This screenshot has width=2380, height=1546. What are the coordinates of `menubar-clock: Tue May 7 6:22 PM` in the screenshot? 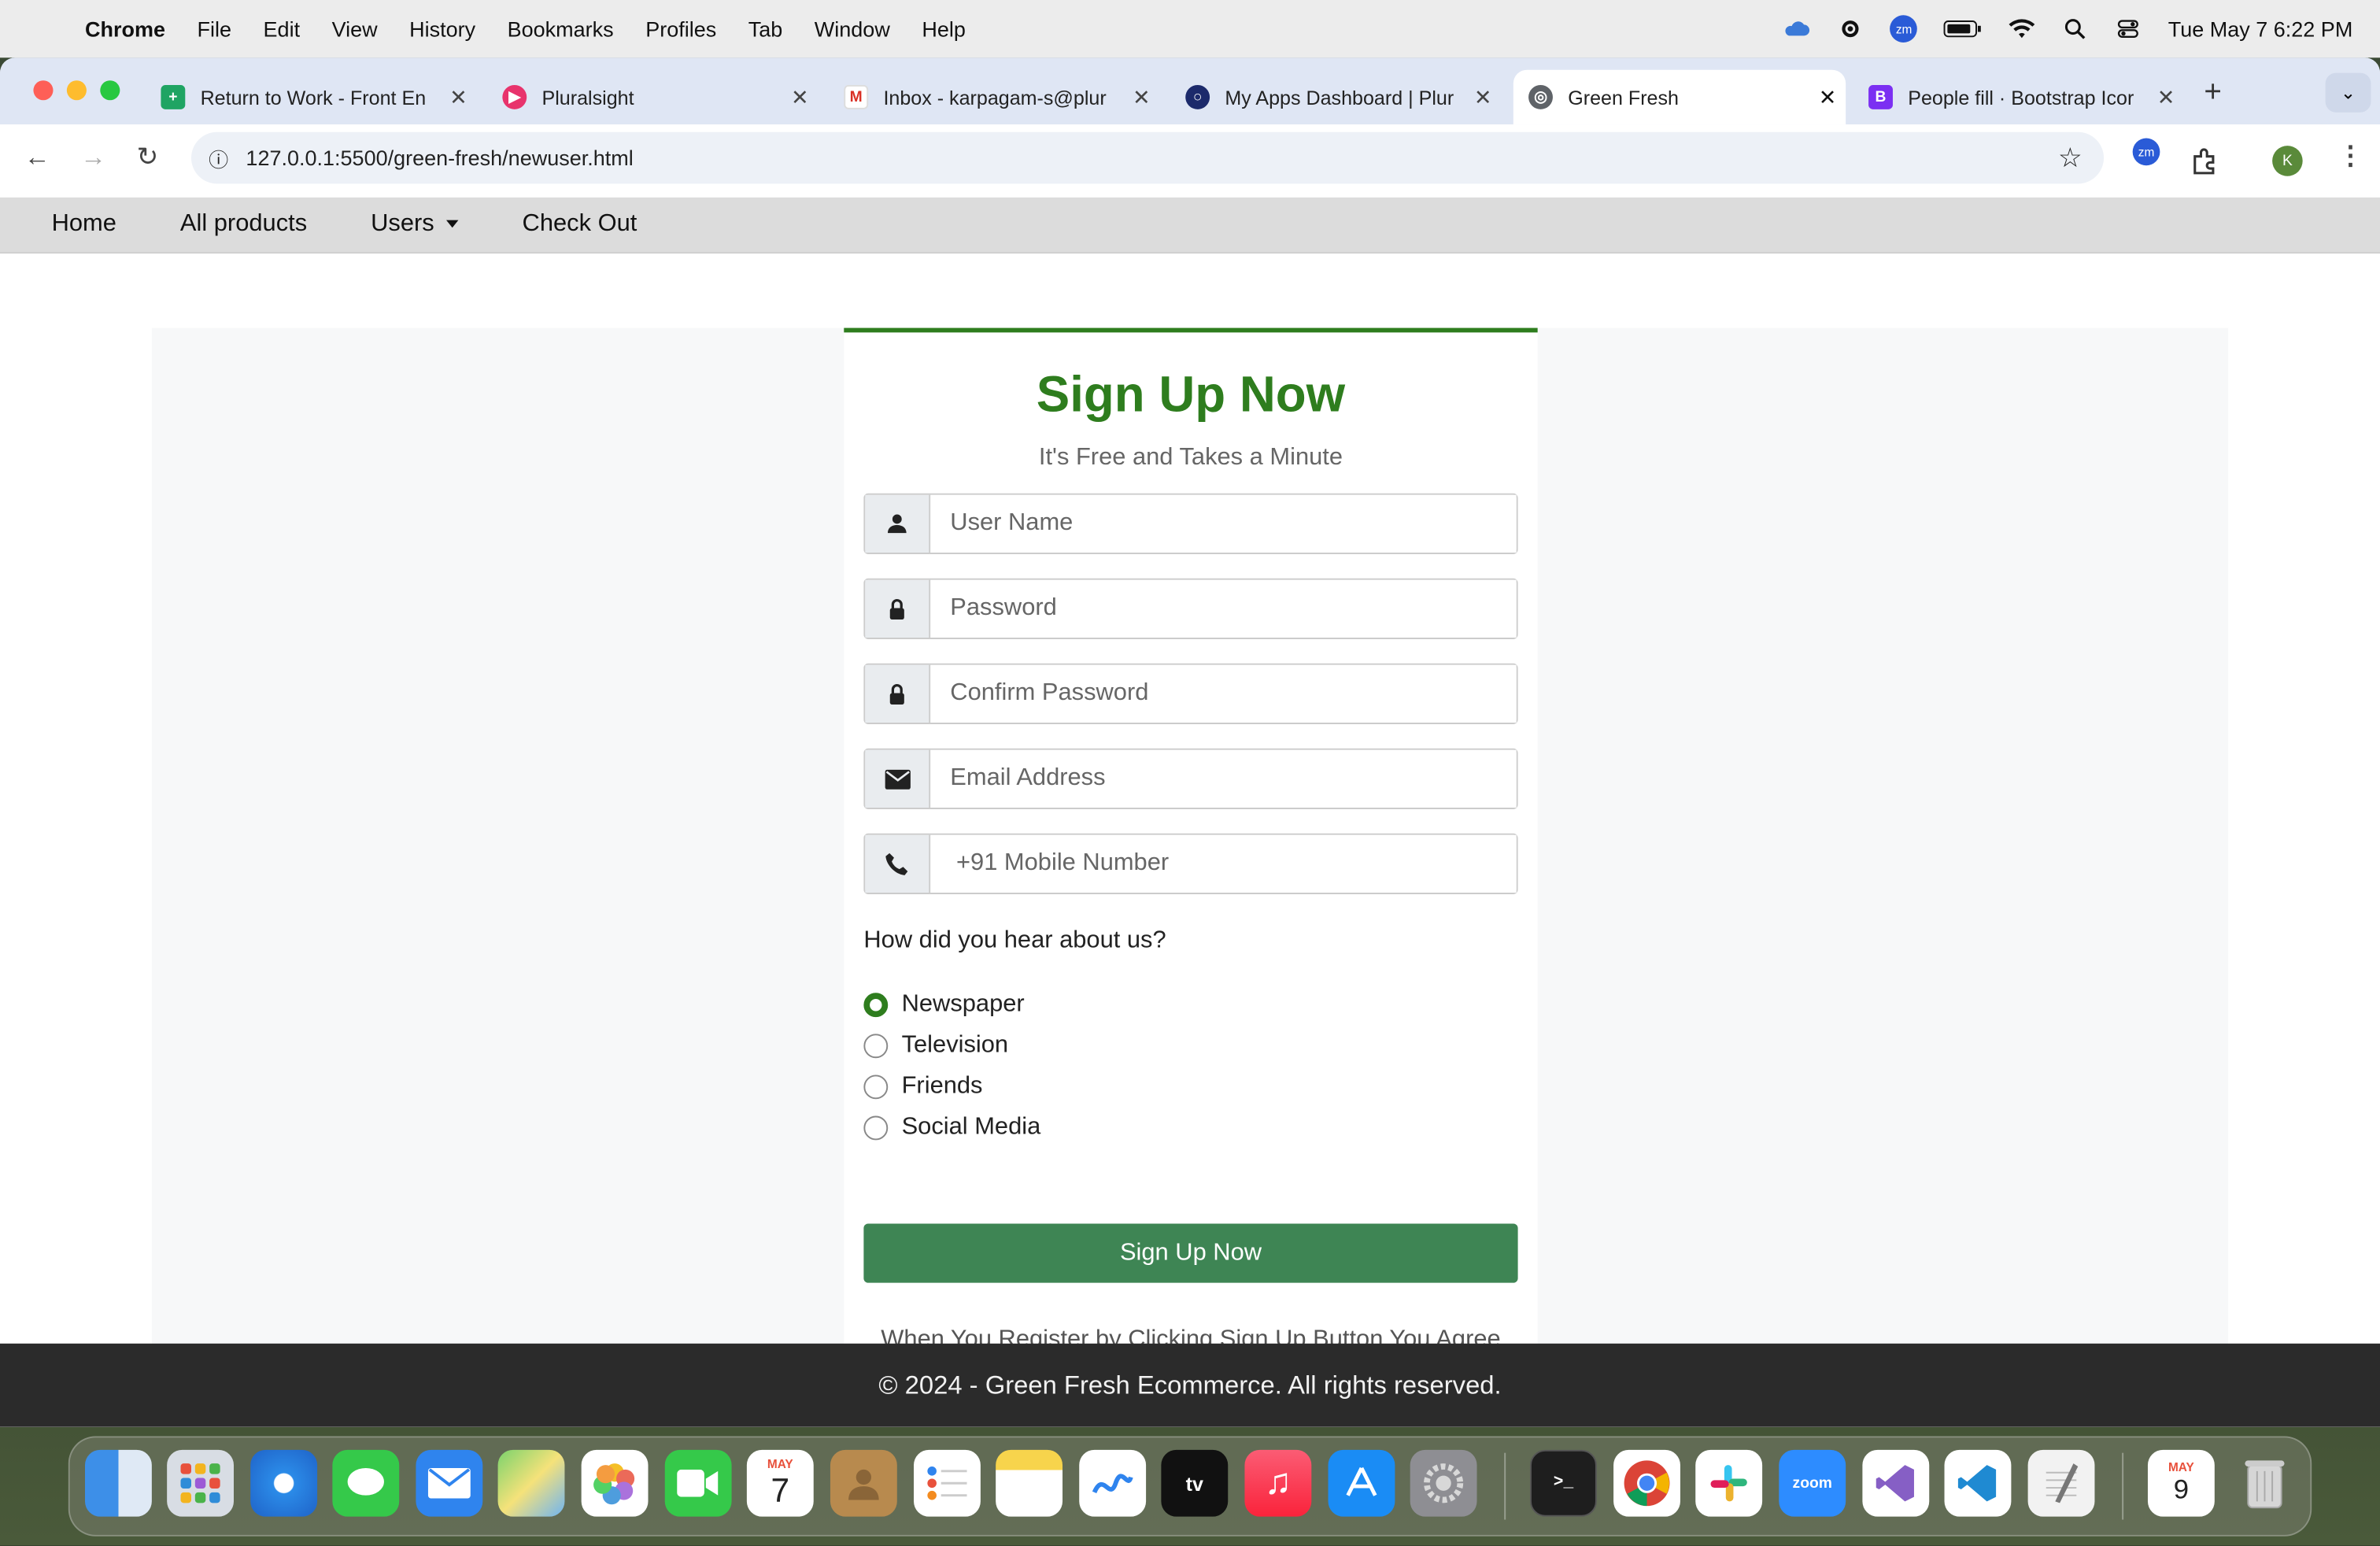 It's located at (2260, 29).